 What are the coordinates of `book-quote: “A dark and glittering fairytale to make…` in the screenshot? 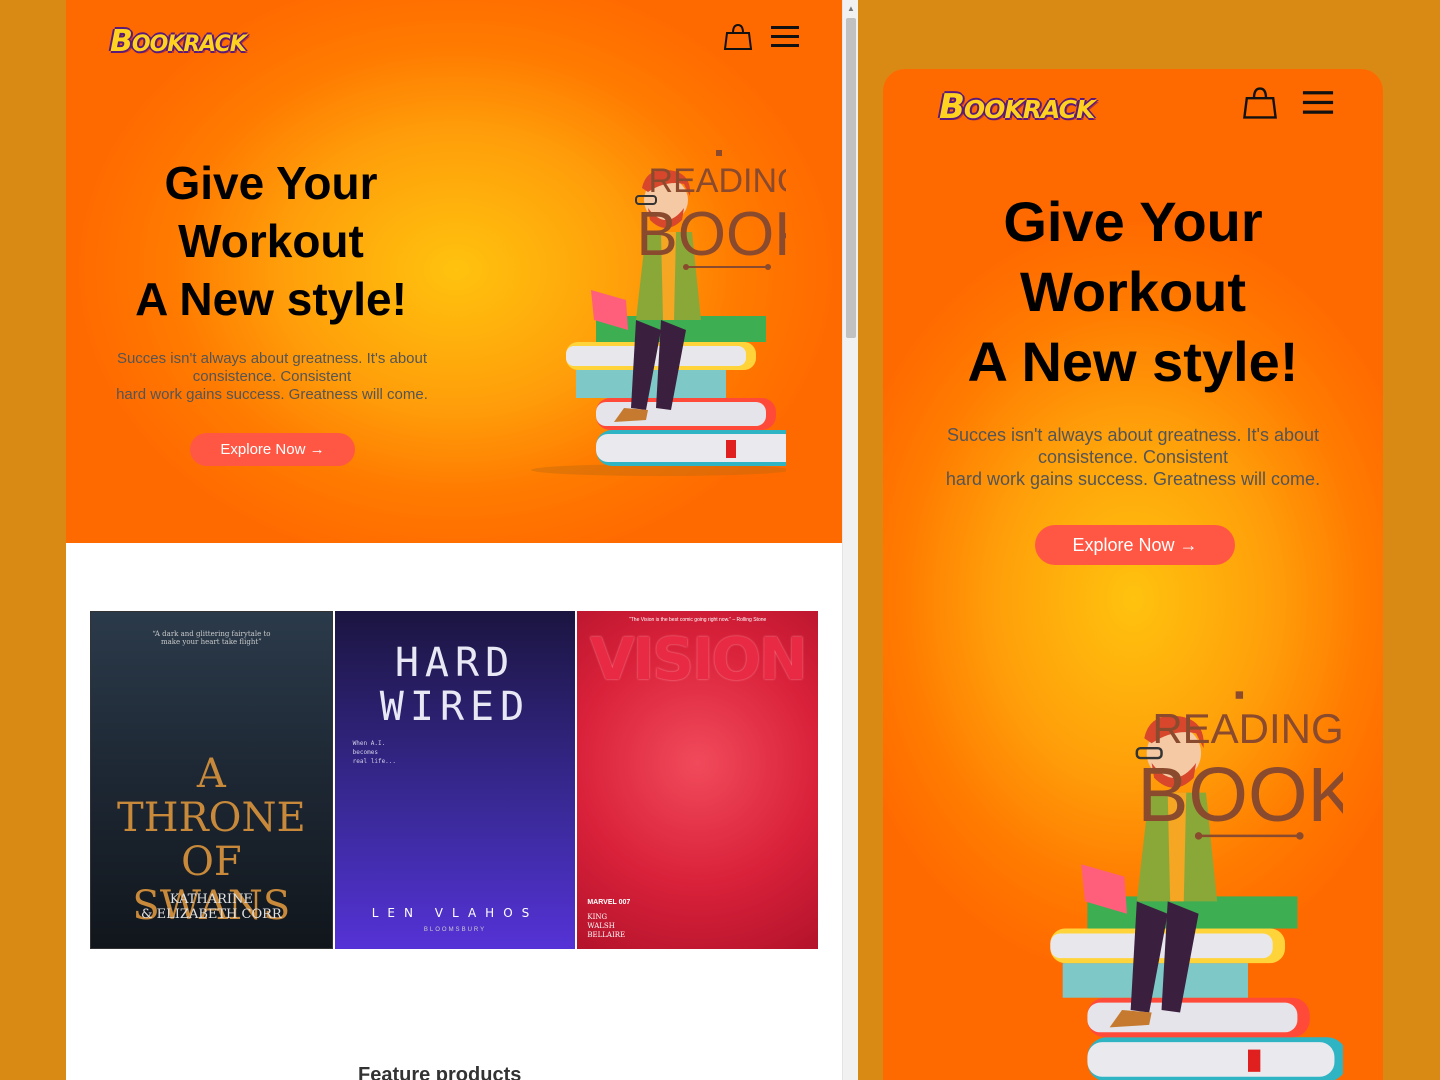 It's located at (211, 638).